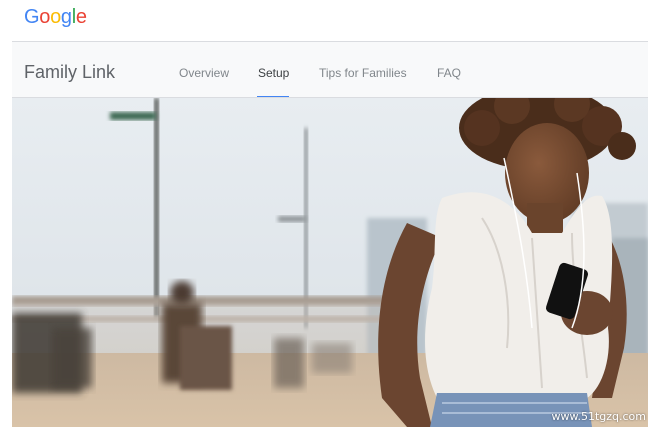 The width and height of the screenshot is (650, 427). What do you see at coordinates (273, 73) in the screenshot?
I see `tab-setup: Setup` at bounding box center [273, 73].